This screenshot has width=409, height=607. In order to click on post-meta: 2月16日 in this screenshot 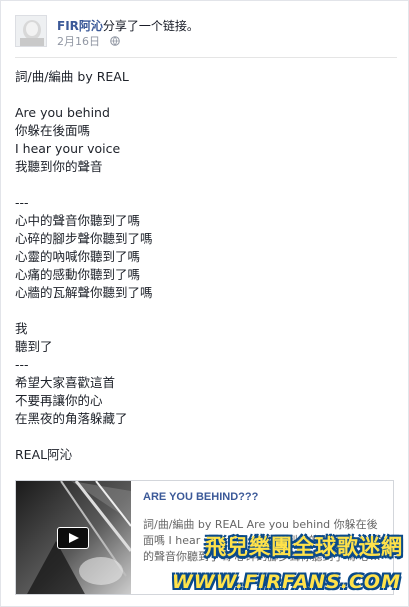, I will do `click(88, 41)`.